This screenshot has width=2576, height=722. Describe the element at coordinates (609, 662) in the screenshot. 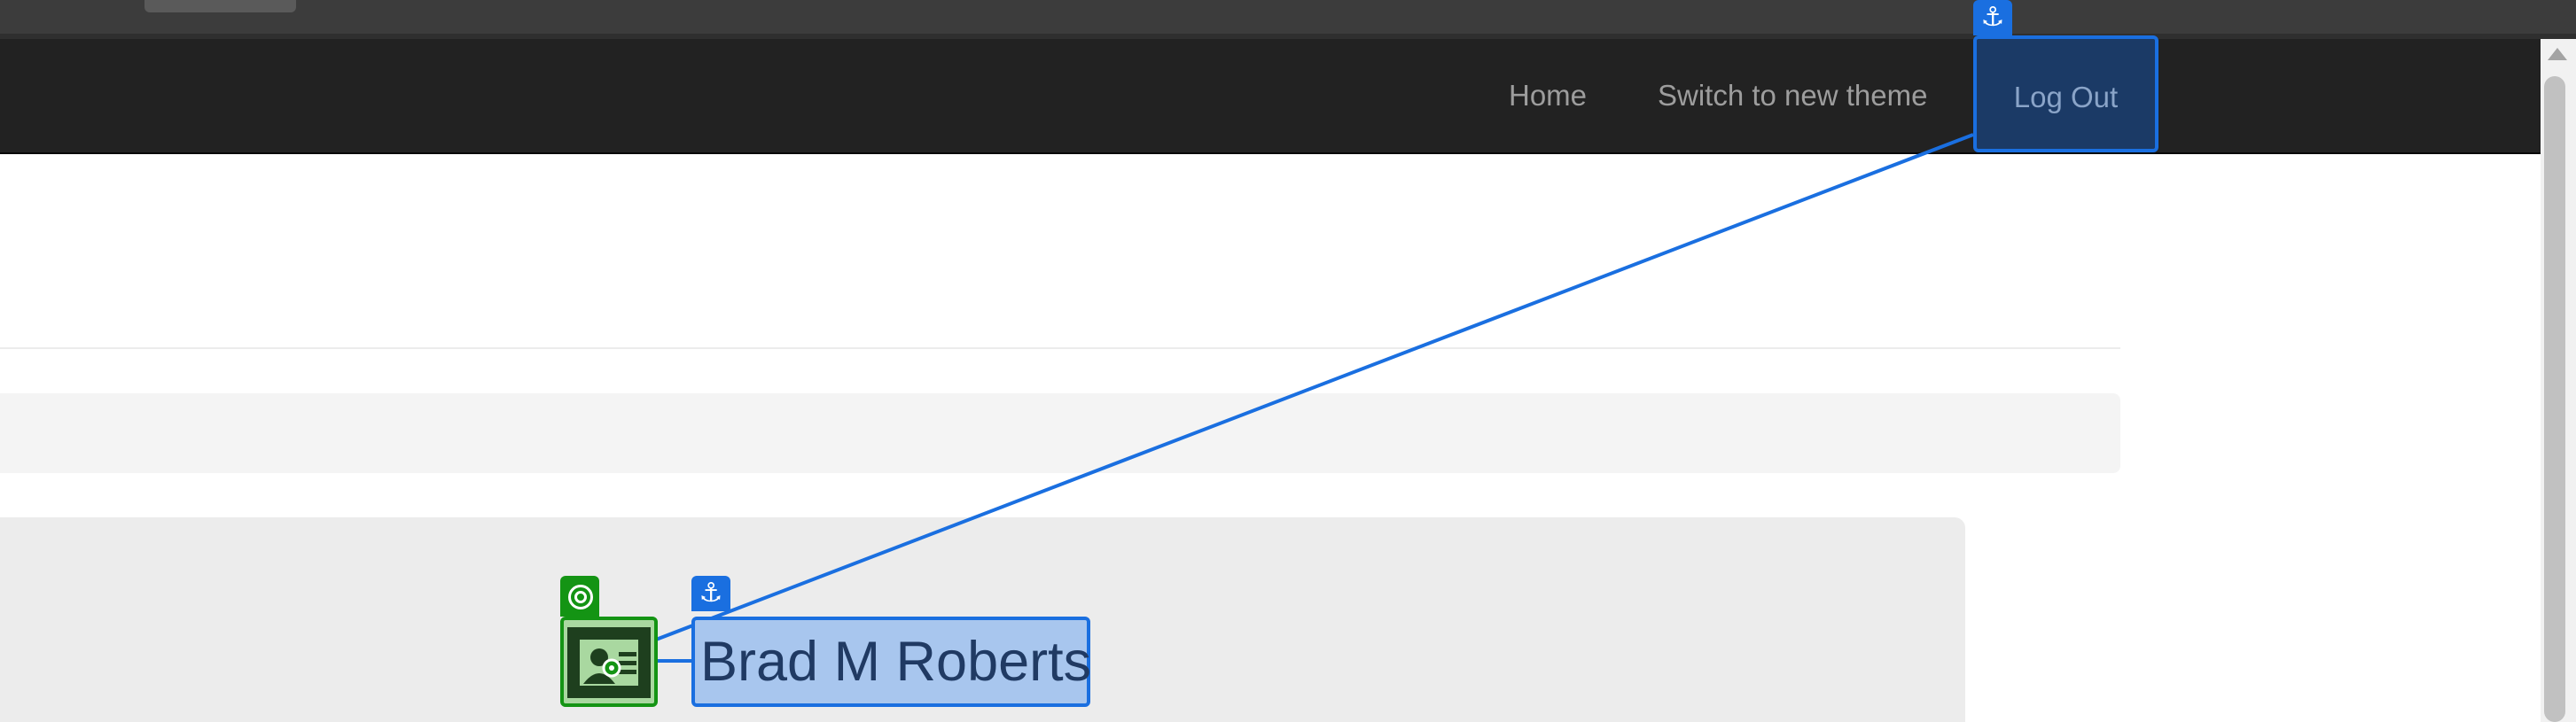

I see `id-card-icon` at that location.